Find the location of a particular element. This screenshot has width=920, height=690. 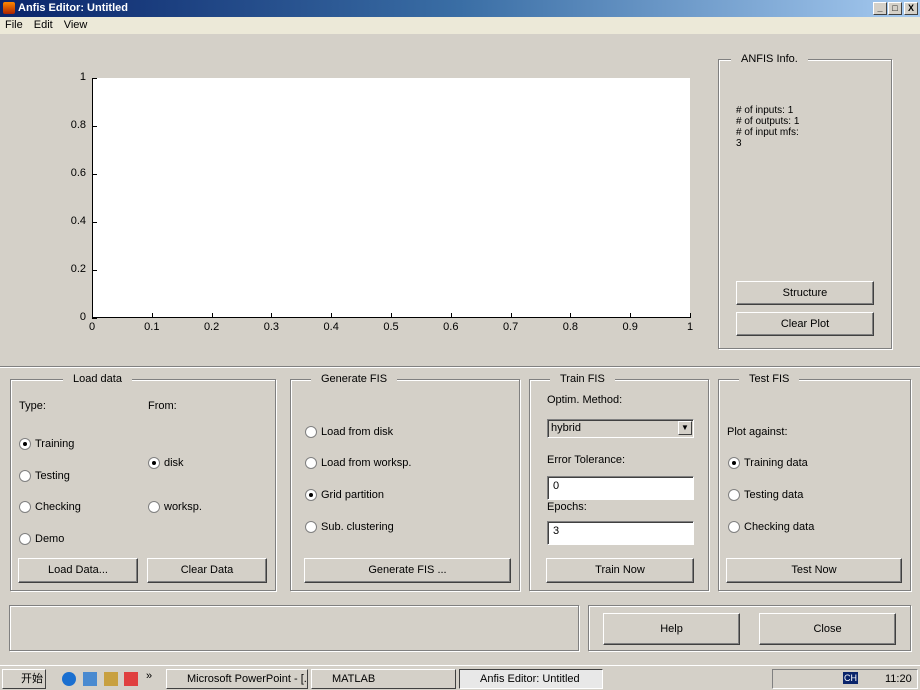

taskbar-label: MATLAB is located at coordinates (354, 679).